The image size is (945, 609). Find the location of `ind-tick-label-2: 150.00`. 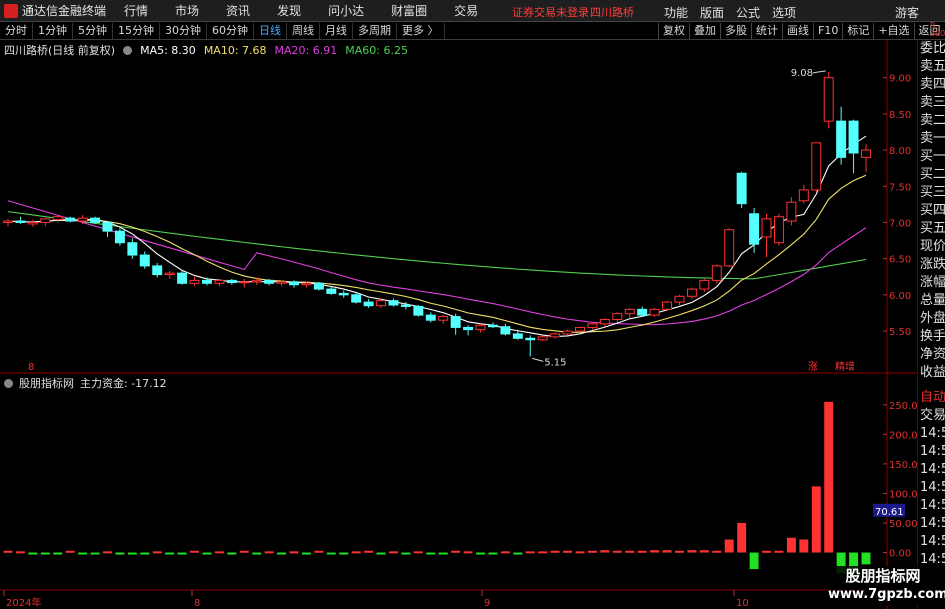

ind-tick-label-2: 150.00 is located at coordinates (903, 465).